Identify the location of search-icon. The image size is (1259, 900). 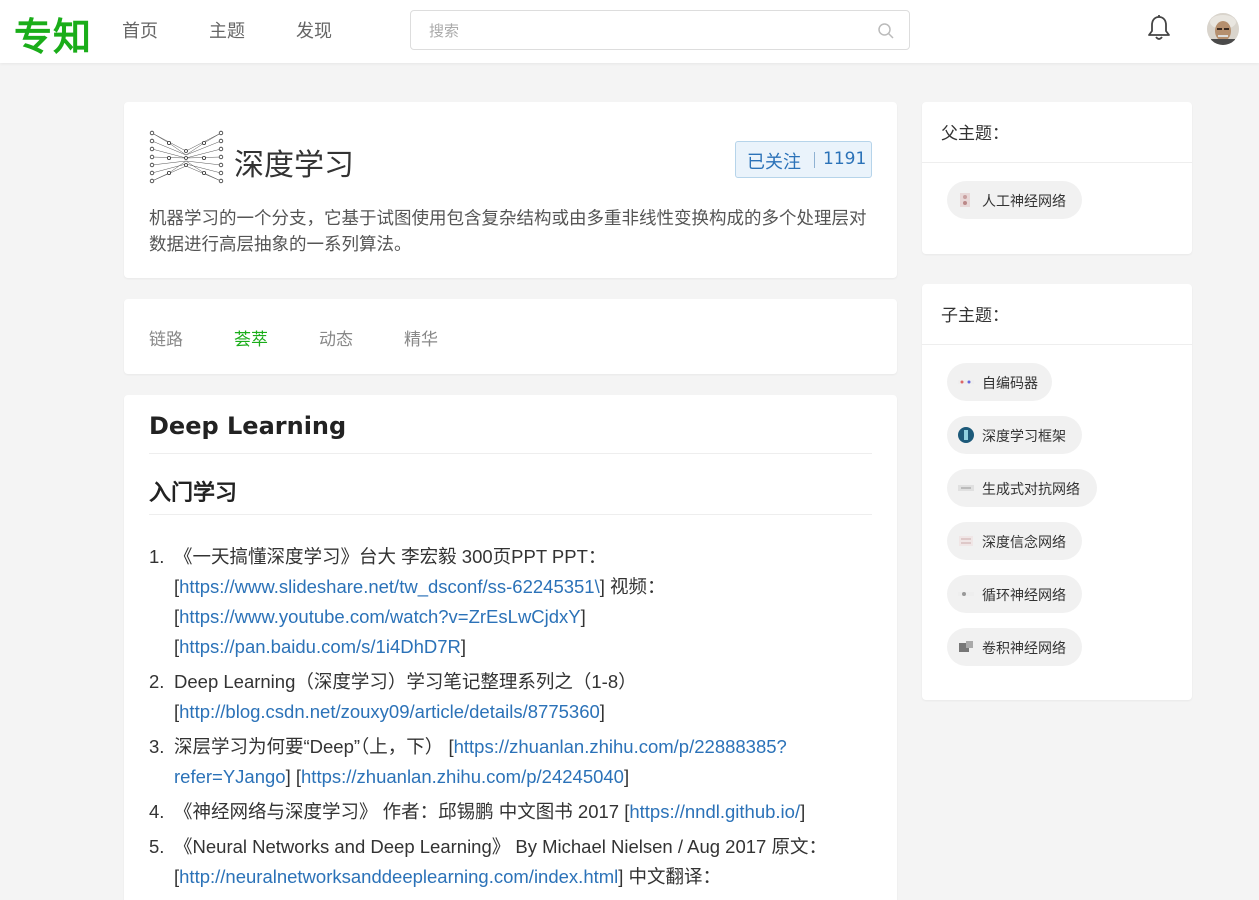
(886, 31).